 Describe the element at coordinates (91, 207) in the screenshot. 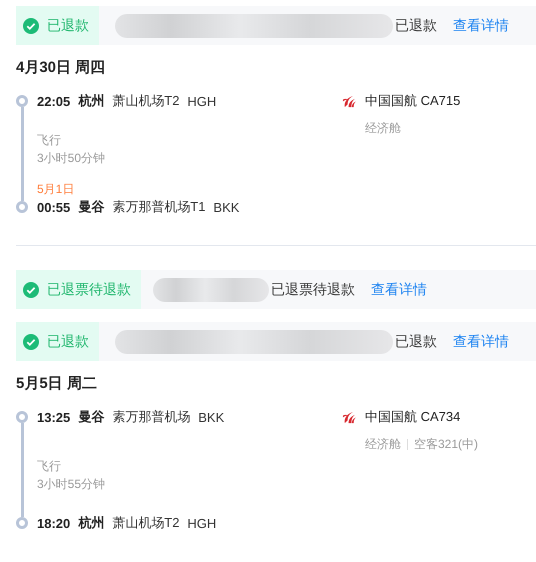

I see `arrival-city: 曼谷` at that location.